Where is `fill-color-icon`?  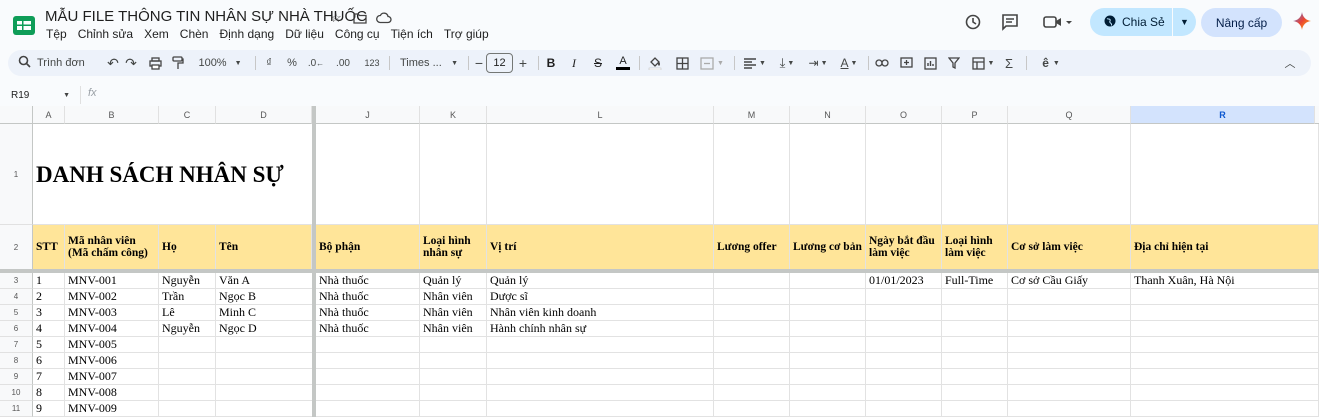
fill-color-icon is located at coordinates (655, 63).